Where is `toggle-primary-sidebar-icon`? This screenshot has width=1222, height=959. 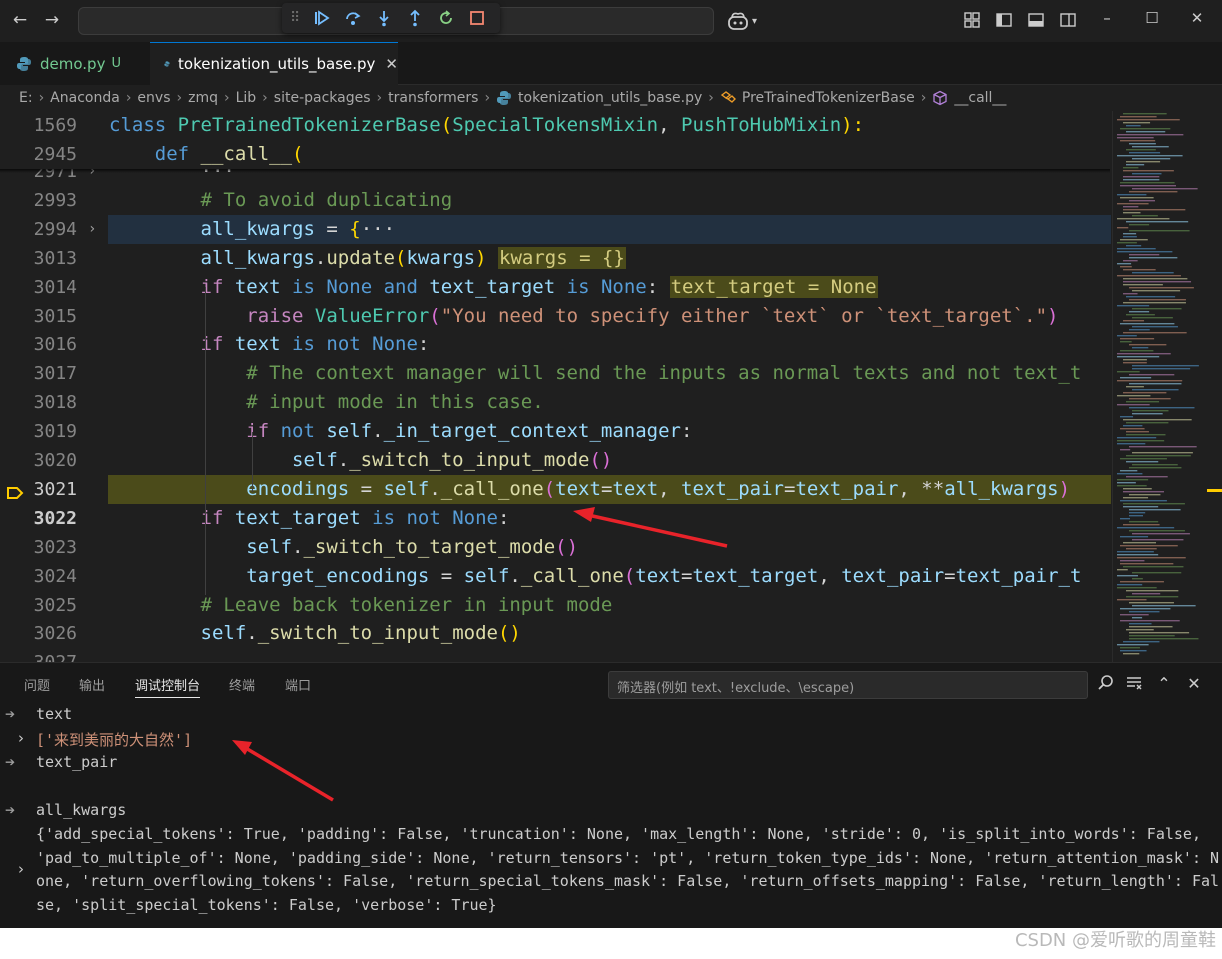
toggle-primary-sidebar-icon is located at coordinates (1004, 20).